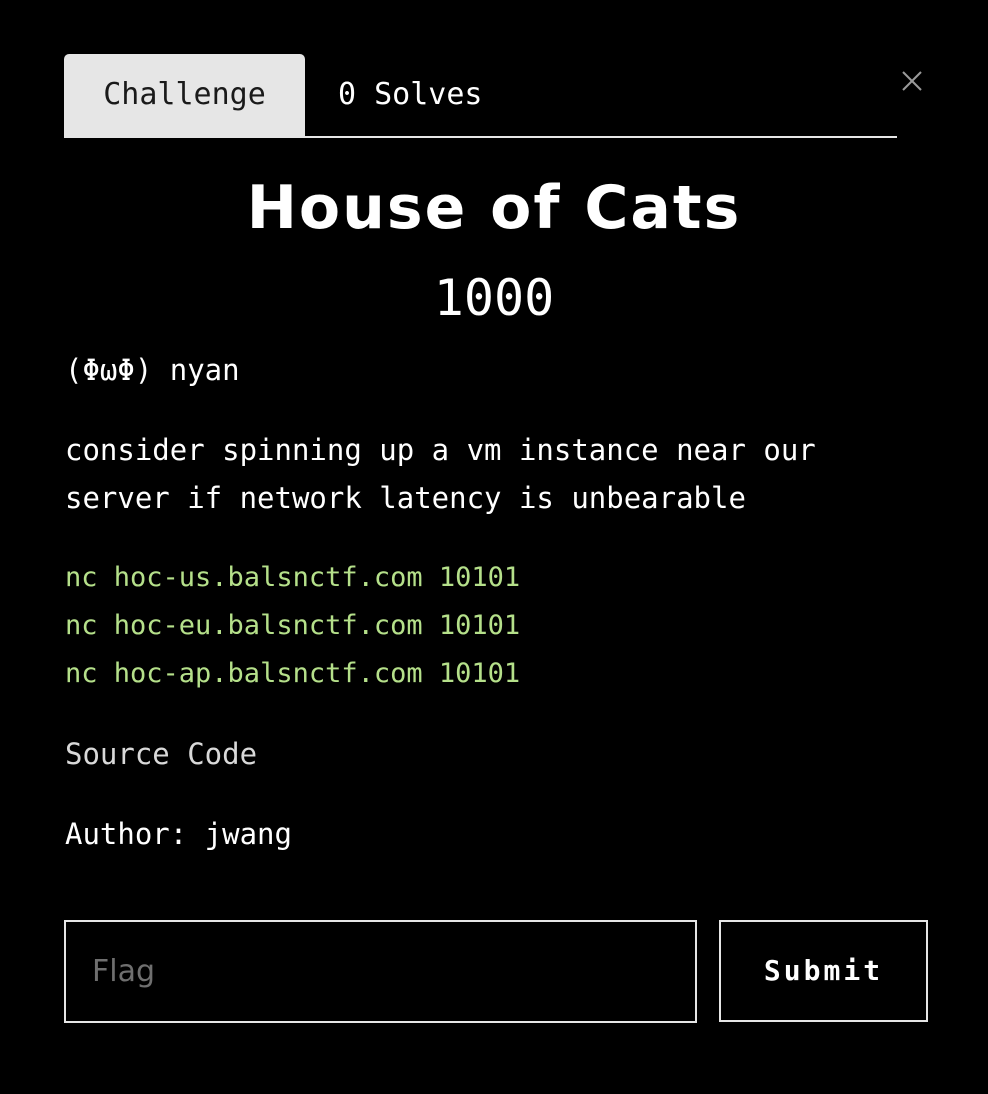 The width and height of the screenshot is (988, 1094). Describe the element at coordinates (293, 625) in the screenshot. I see `connection-command: nc hoc-eu.balsnctf.com 10101` at that location.